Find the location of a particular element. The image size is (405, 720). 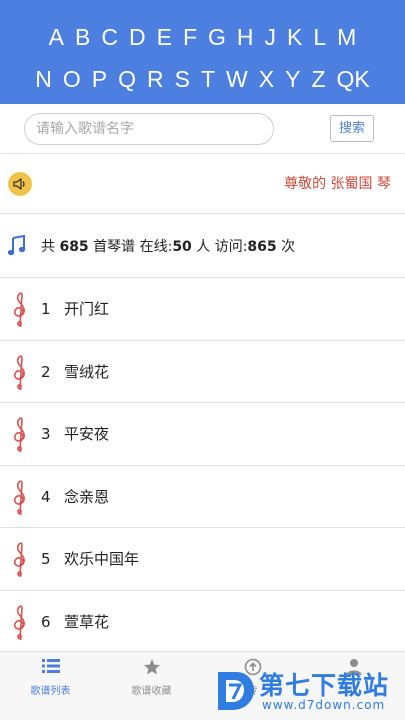

song-number: 4 is located at coordinates (46, 496).